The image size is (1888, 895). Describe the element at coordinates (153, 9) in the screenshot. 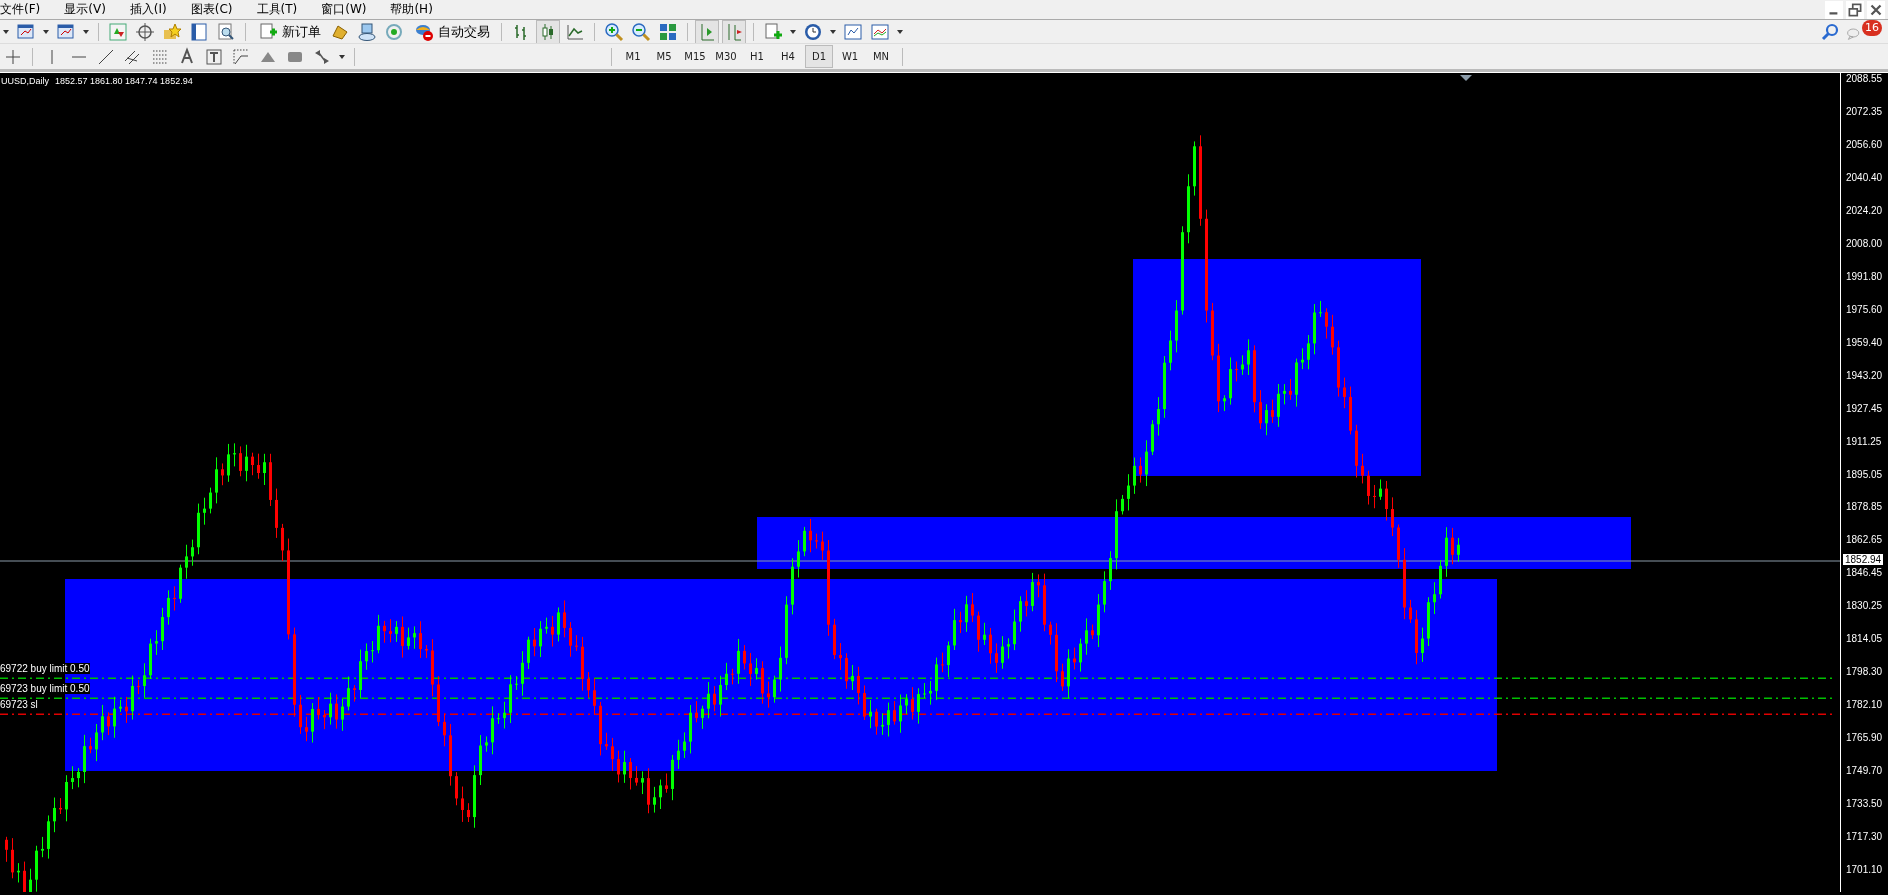

I see `menu-item: 插入(I)` at that location.